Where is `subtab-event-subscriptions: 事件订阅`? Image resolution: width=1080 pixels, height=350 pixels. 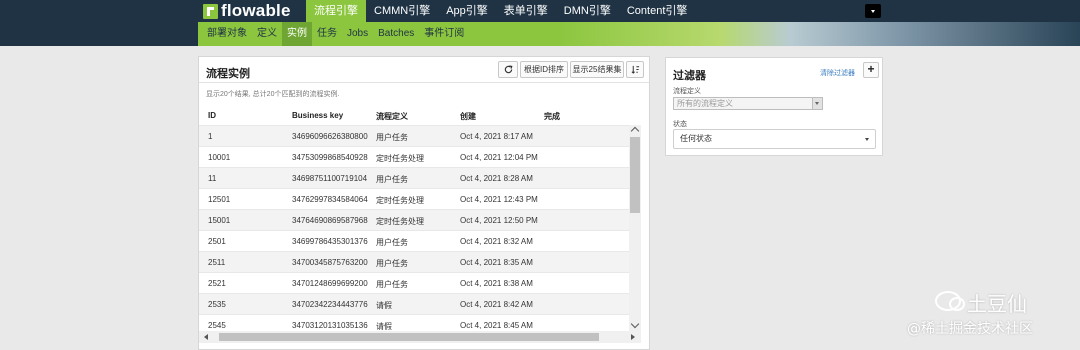
subtab-event-subscriptions: 事件订阅 is located at coordinates (444, 34).